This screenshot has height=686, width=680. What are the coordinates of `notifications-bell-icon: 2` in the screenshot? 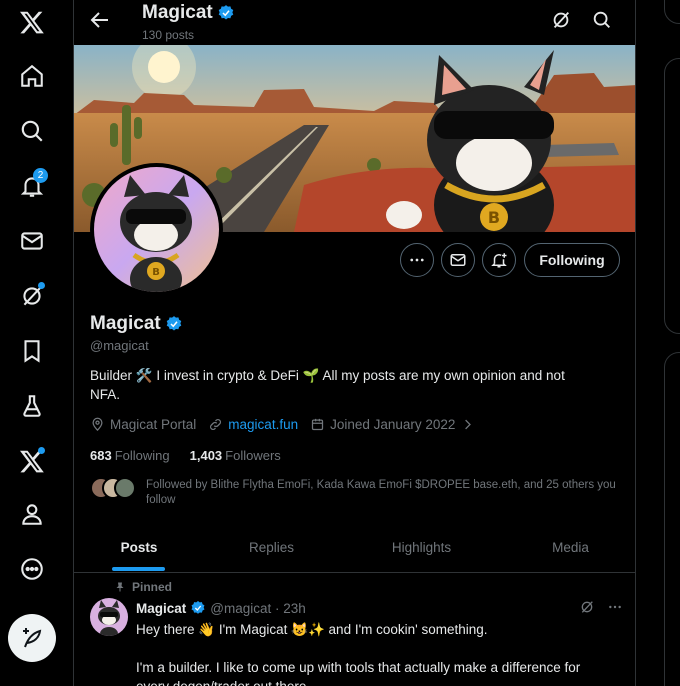 It's located at (32, 186).